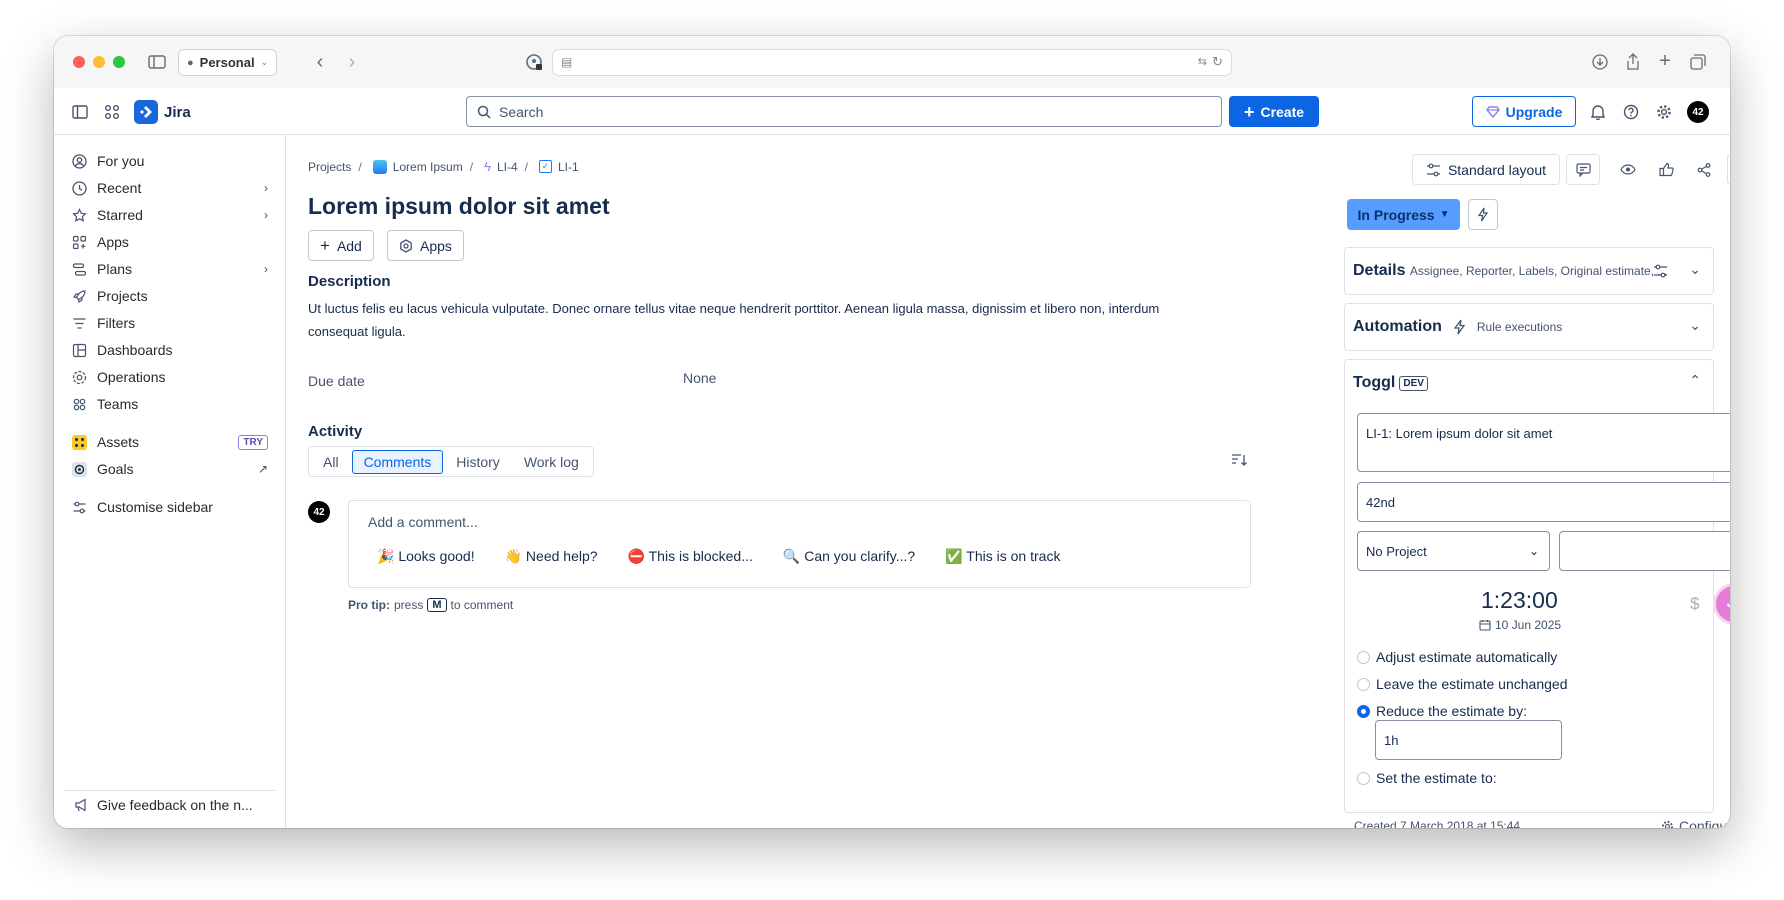 This screenshot has height=900, width=1784. What do you see at coordinates (1631, 112) in the screenshot?
I see `help-icon` at bounding box center [1631, 112].